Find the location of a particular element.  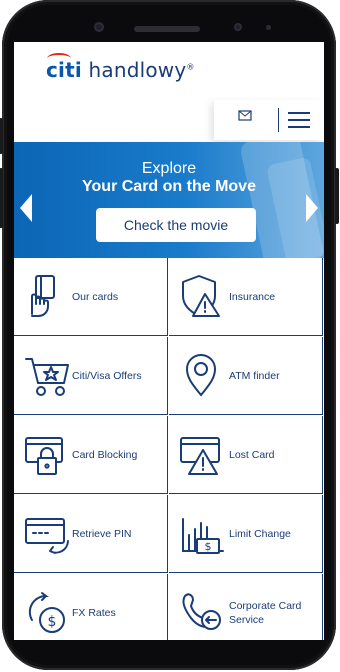

tile-corporate-card-service: Corporate Card Service is located at coordinates (246, 607).